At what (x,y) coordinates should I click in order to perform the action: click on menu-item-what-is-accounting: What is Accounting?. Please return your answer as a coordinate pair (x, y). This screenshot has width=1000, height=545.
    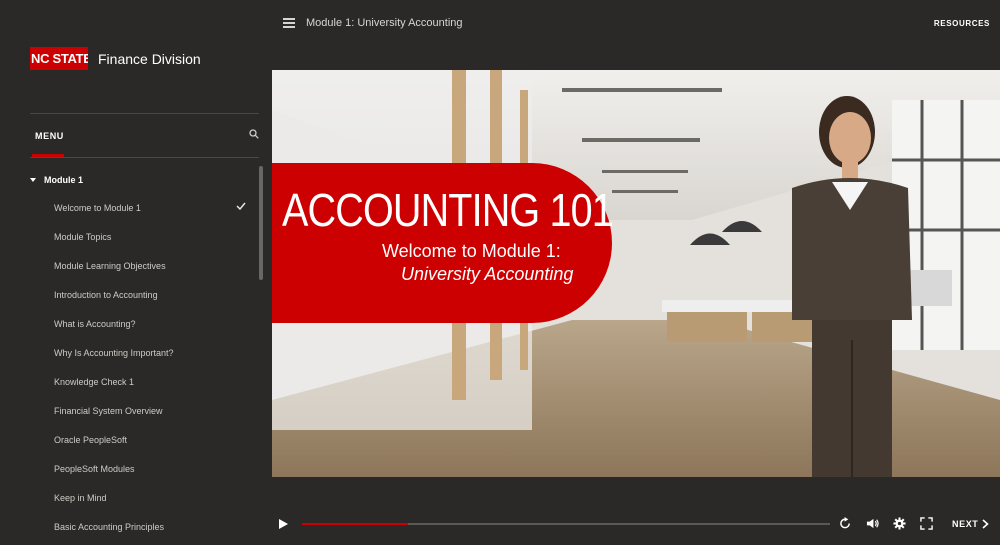
    Looking at the image, I should click on (129, 323).